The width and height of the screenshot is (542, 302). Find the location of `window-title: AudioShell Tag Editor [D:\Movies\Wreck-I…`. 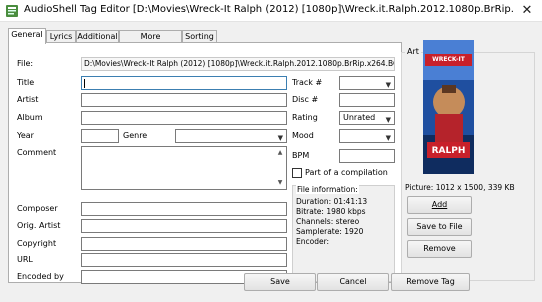

window-title: AudioShell Tag Editor [D:\Movies\Wreck-I… is located at coordinates (269, 9).